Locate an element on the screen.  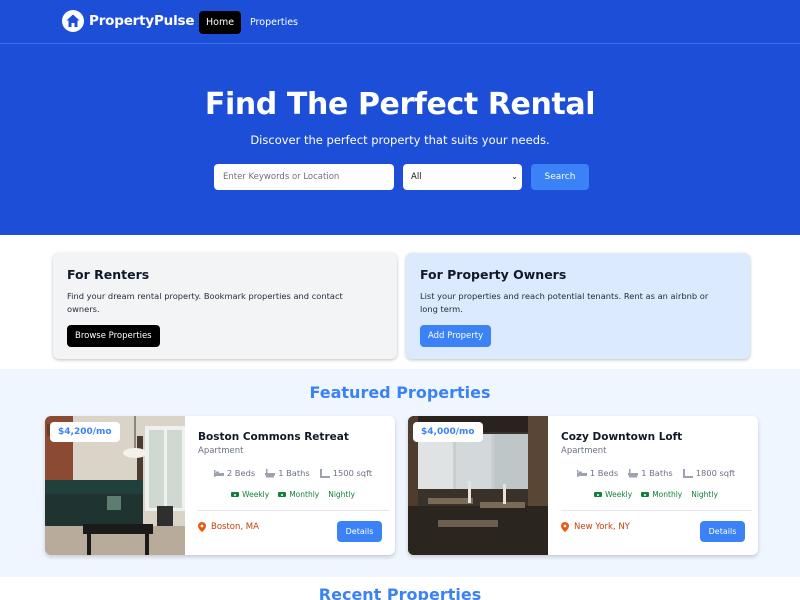
navbar: PropertyPulse Home Properties is located at coordinates (400, 22).